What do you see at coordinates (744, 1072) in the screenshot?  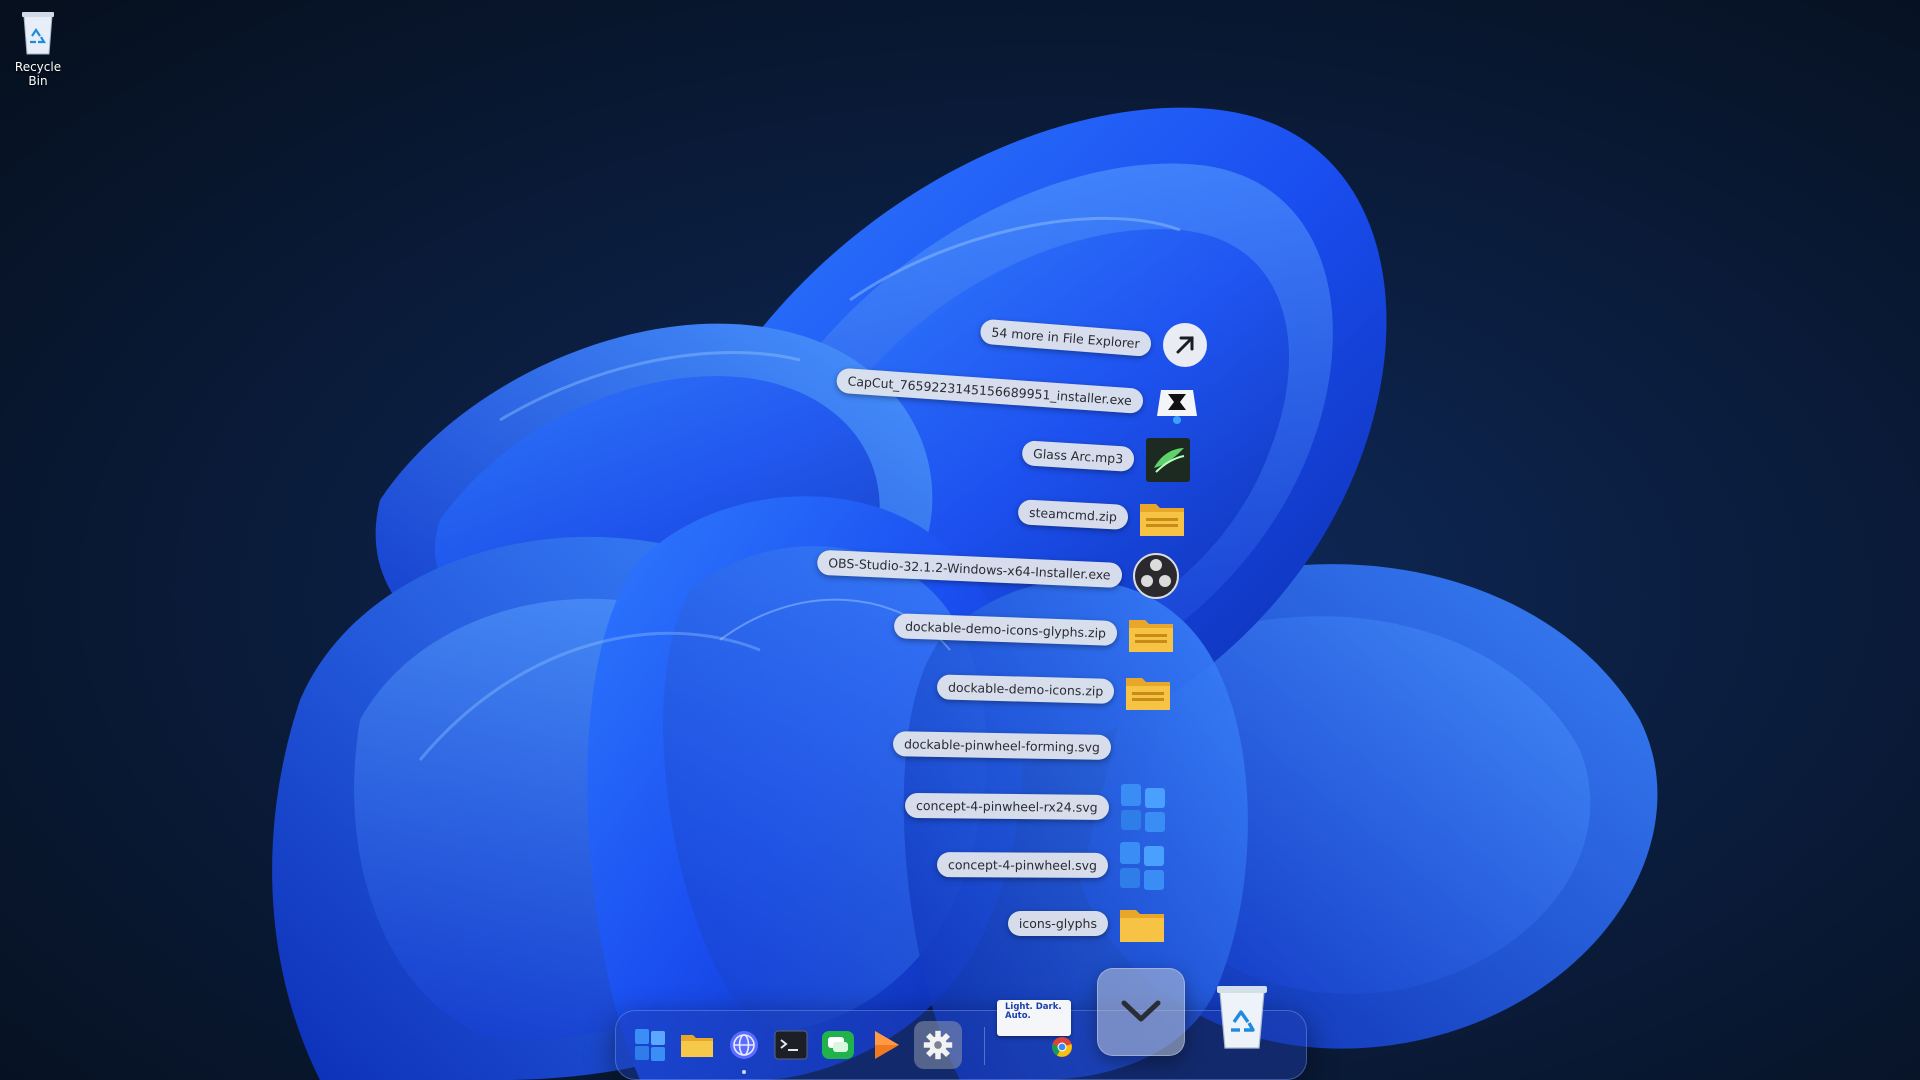 I see `running-indicator` at bounding box center [744, 1072].